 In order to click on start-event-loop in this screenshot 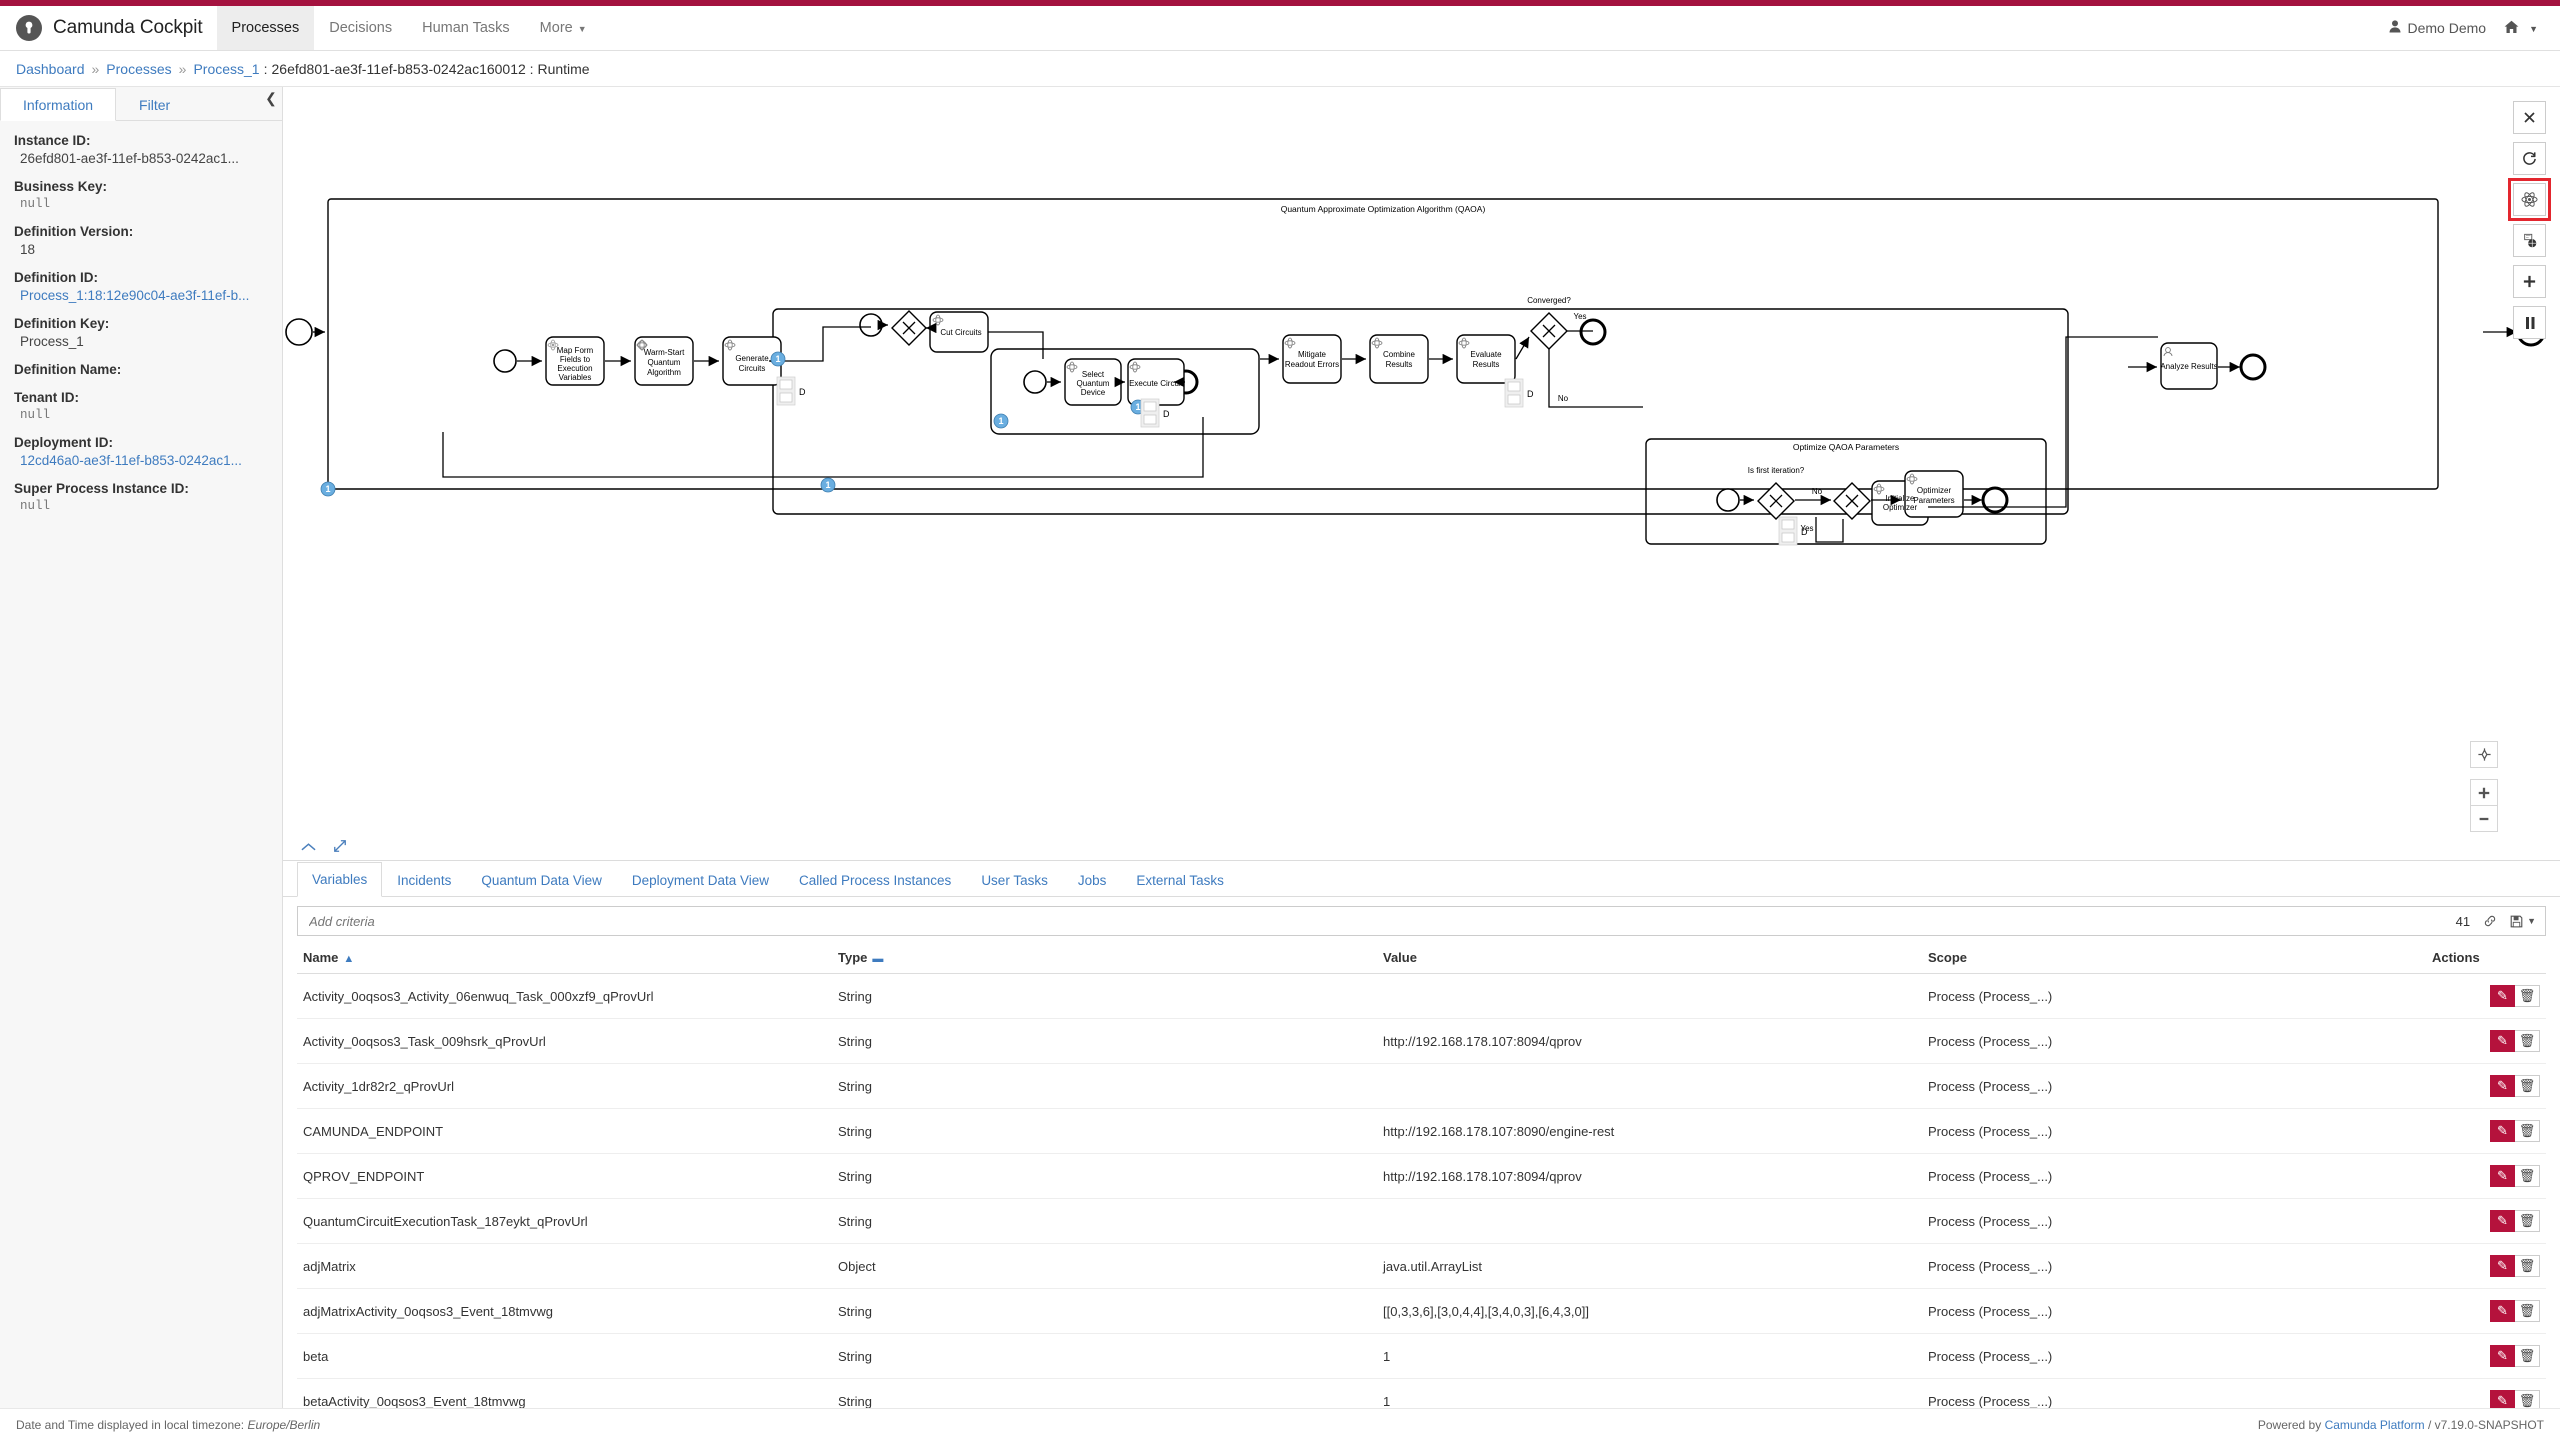, I will do `click(871, 325)`.